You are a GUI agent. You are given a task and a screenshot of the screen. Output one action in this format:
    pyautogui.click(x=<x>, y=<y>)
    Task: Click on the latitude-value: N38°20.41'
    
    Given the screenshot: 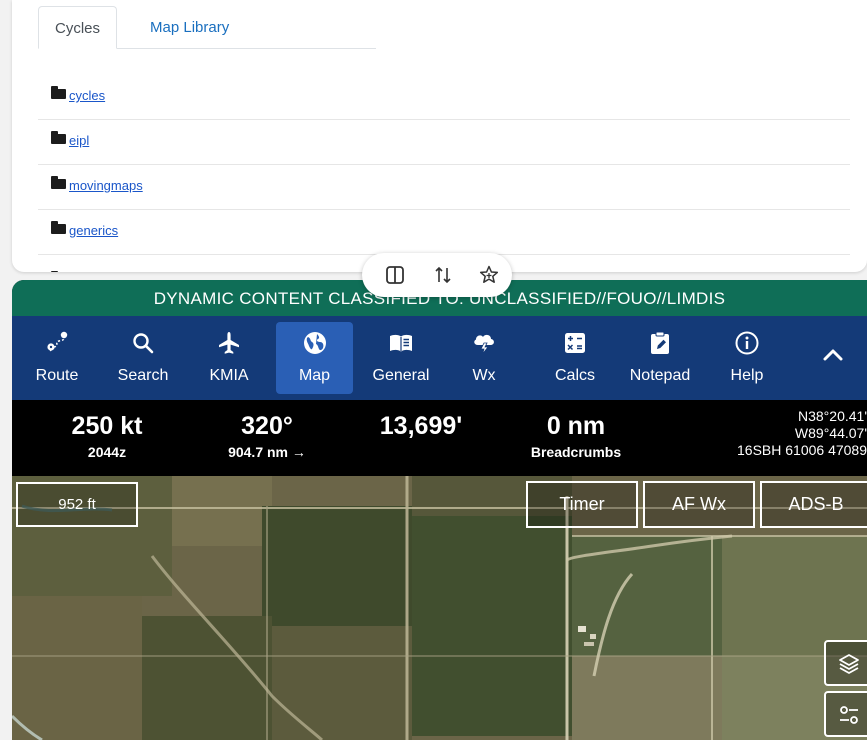 What is the action you would take?
    pyautogui.click(x=832, y=416)
    